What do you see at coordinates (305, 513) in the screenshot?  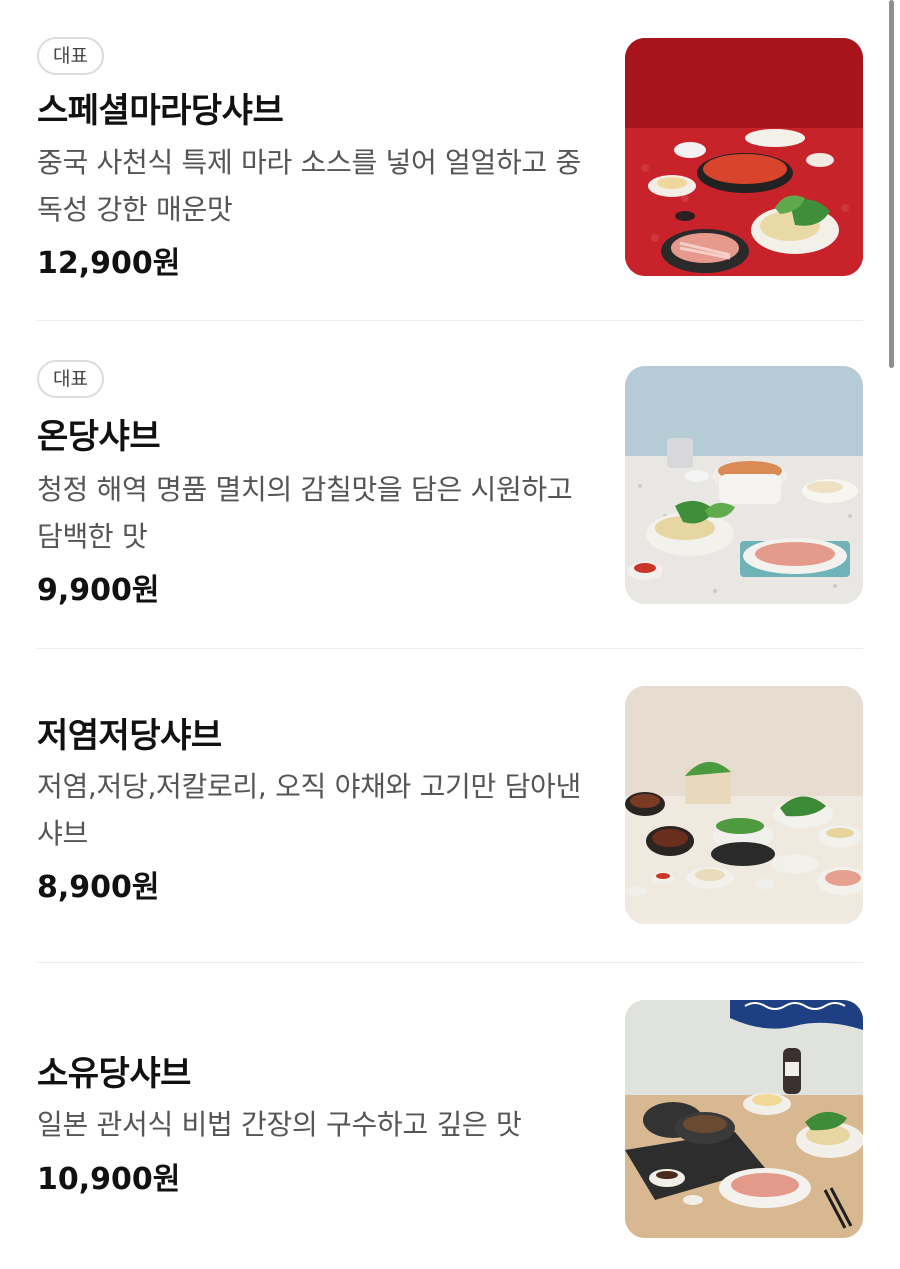 I see `menu-item-description: 청정 해역 명품 멸치의 감칠맛을 담은 시원하고 담백한 맛` at bounding box center [305, 513].